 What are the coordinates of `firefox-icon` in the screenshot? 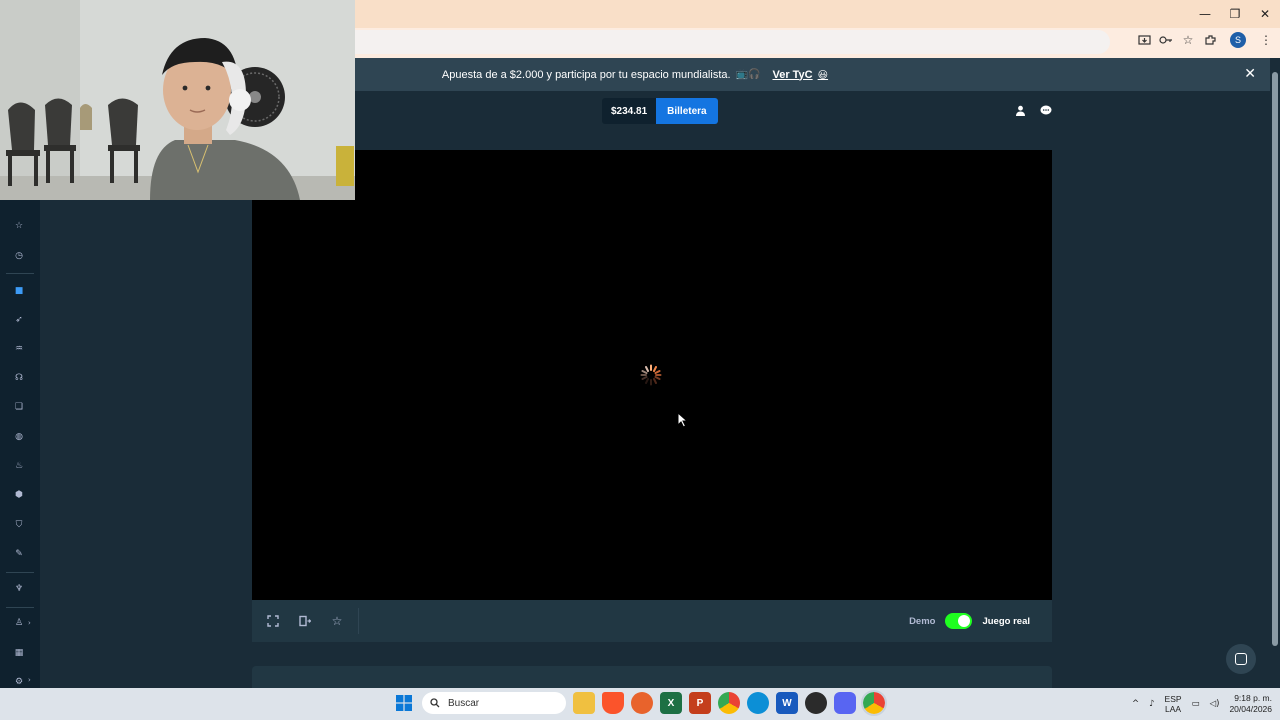 It's located at (642, 703).